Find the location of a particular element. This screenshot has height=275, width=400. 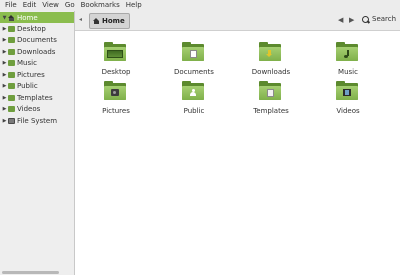

sidebar-item-downloads: ▶ Downloads is located at coordinates (37, 51).